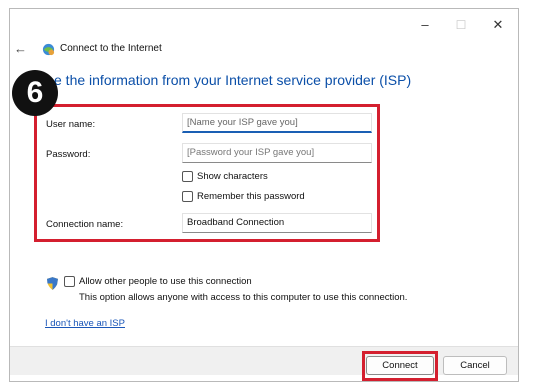 The height and width of the screenshot is (392, 534). What do you see at coordinates (85, 323) in the screenshot?
I see `no-isp-link: I don't have an ISP` at bounding box center [85, 323].